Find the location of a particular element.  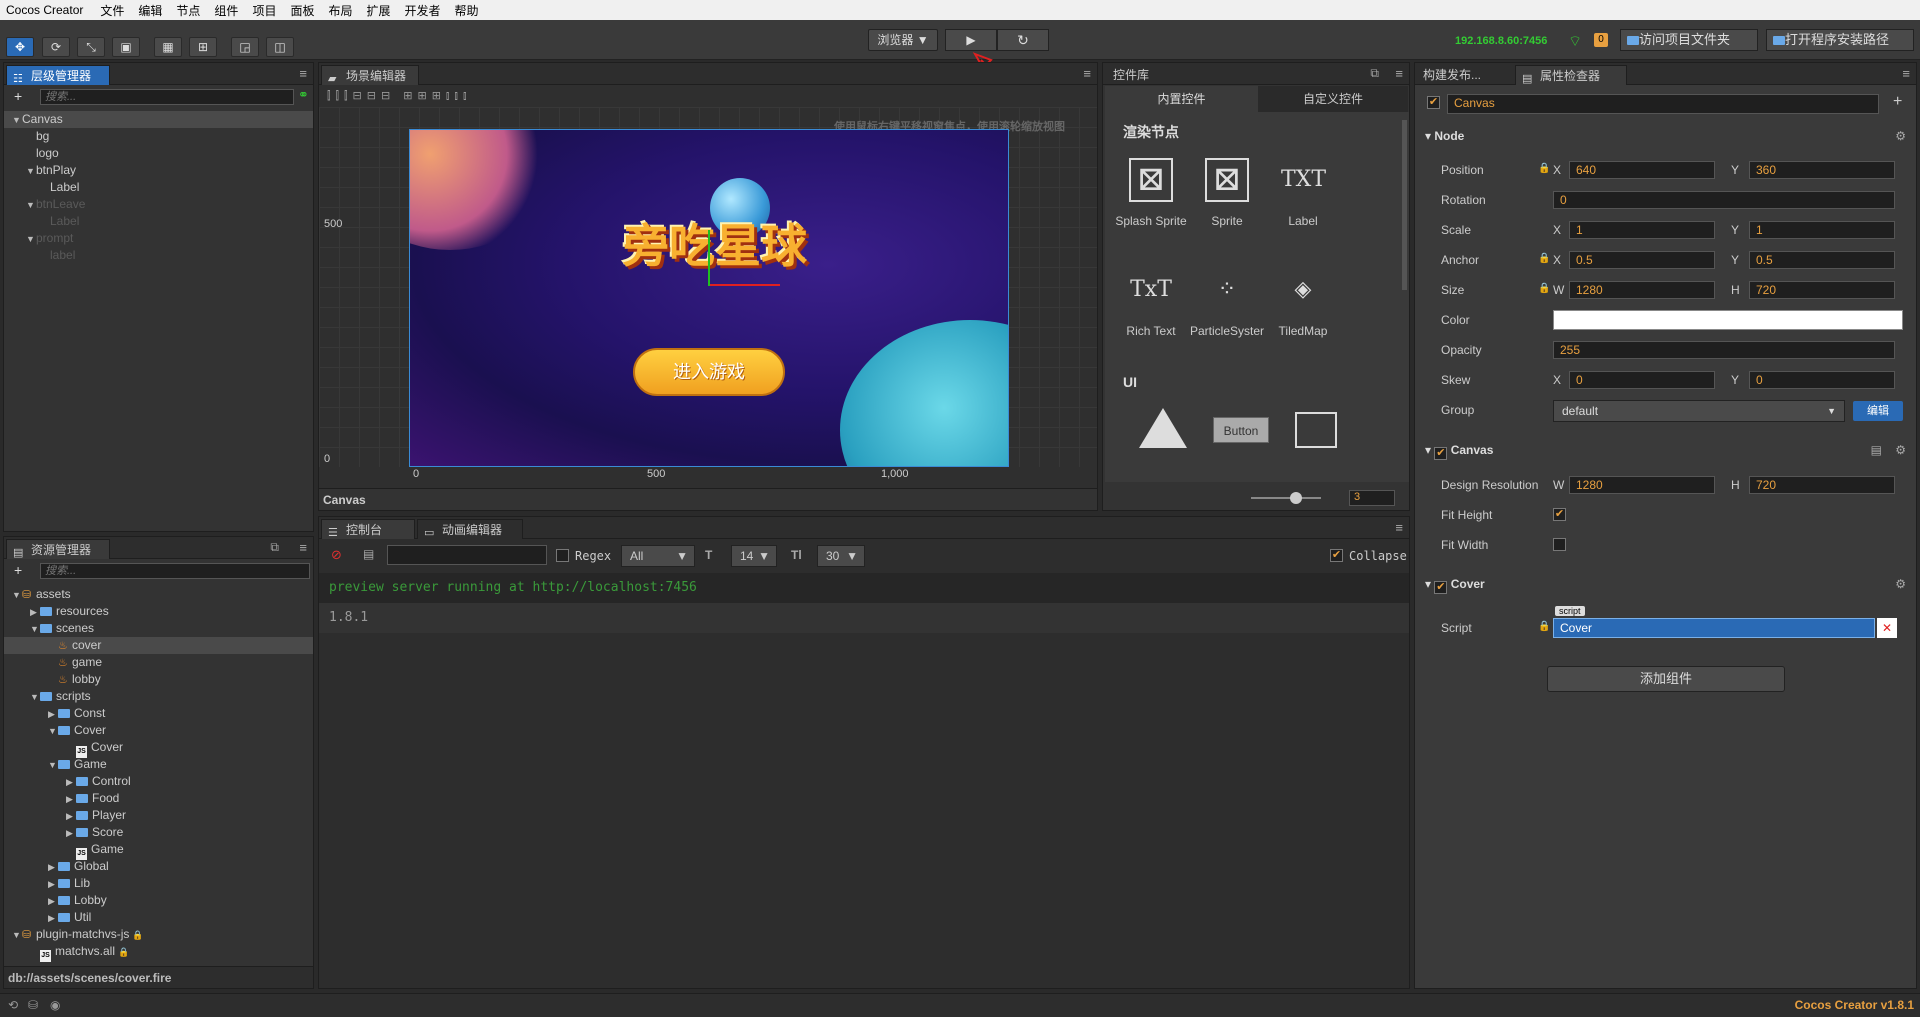

reload-button: ↻ is located at coordinates (1023, 40).